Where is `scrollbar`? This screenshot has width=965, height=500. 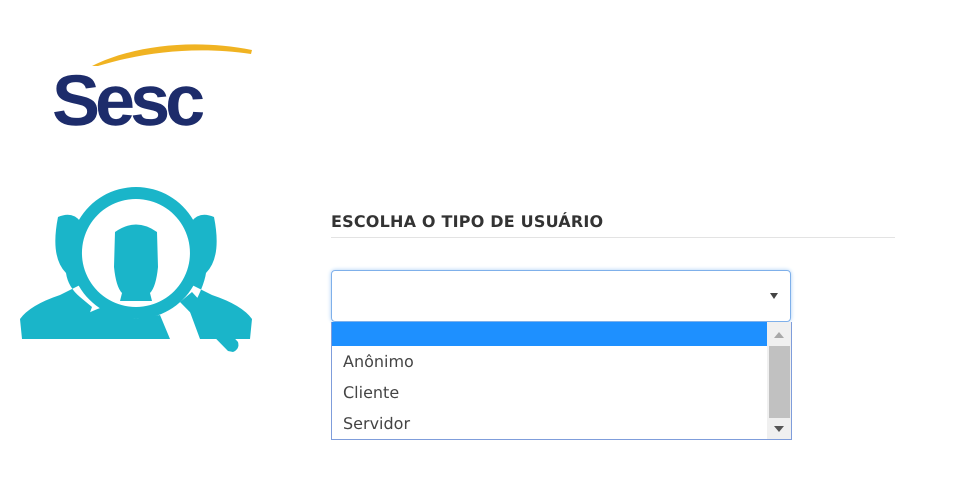 scrollbar is located at coordinates (779, 380).